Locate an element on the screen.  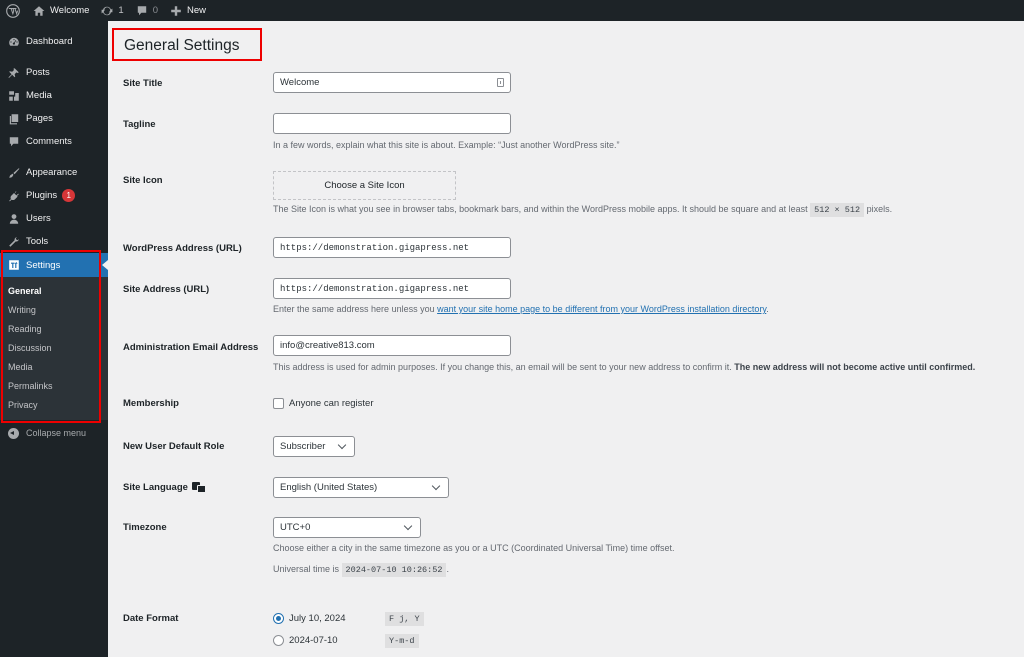
updates-count: 1 is located at coordinates (121, 10).